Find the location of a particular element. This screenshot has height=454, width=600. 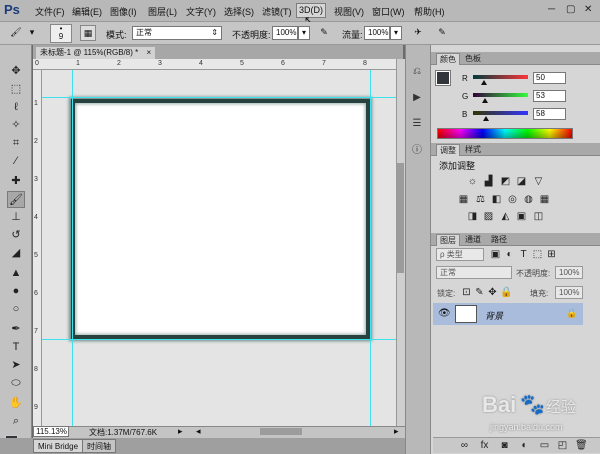

red-value-input: 50 is located at coordinates (549, 78).